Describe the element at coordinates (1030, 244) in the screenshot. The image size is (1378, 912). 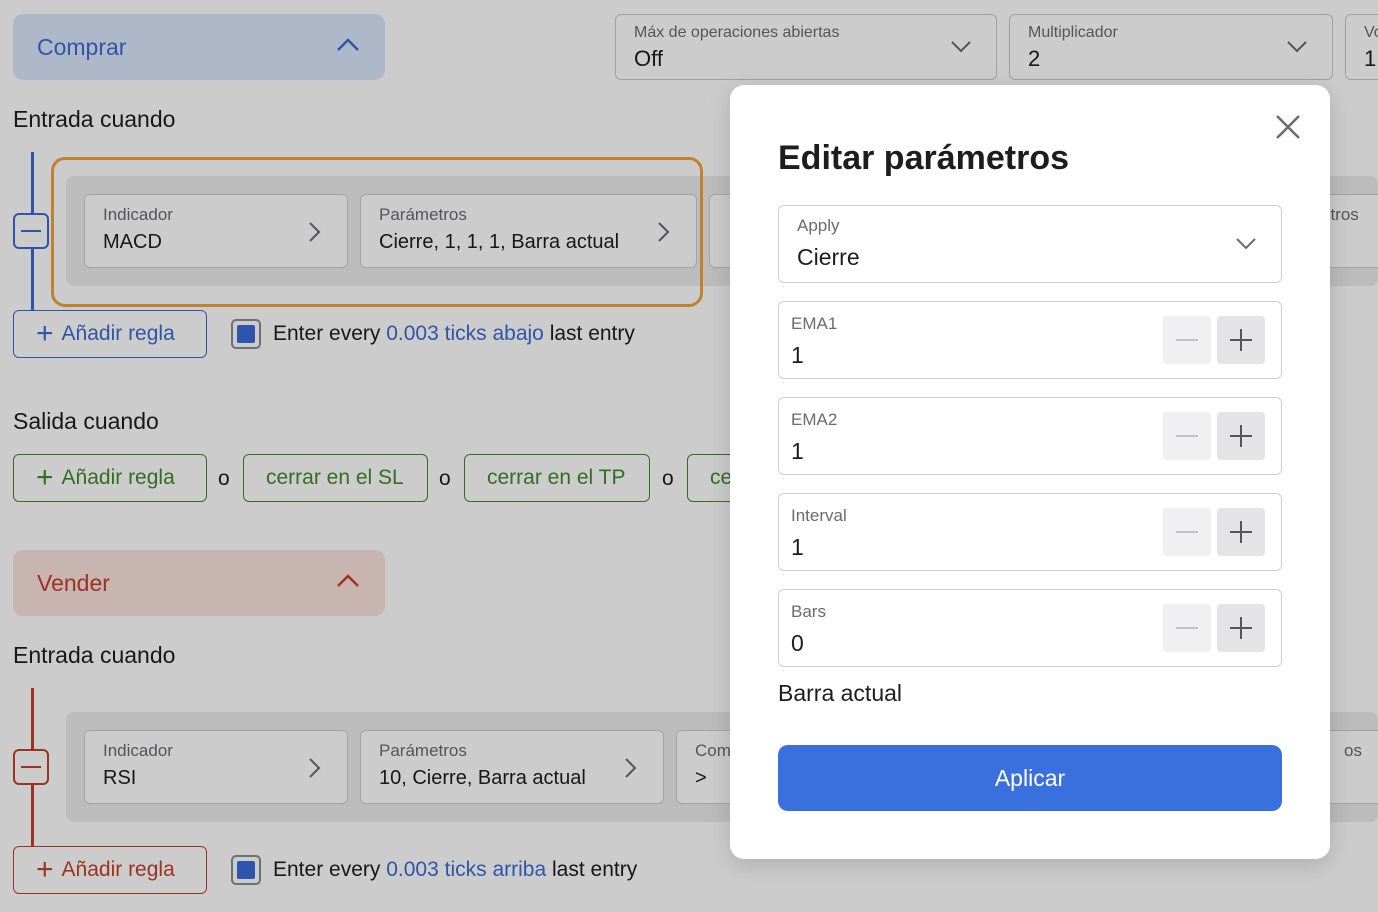
I see `apply-select: Apply Cierre` at that location.